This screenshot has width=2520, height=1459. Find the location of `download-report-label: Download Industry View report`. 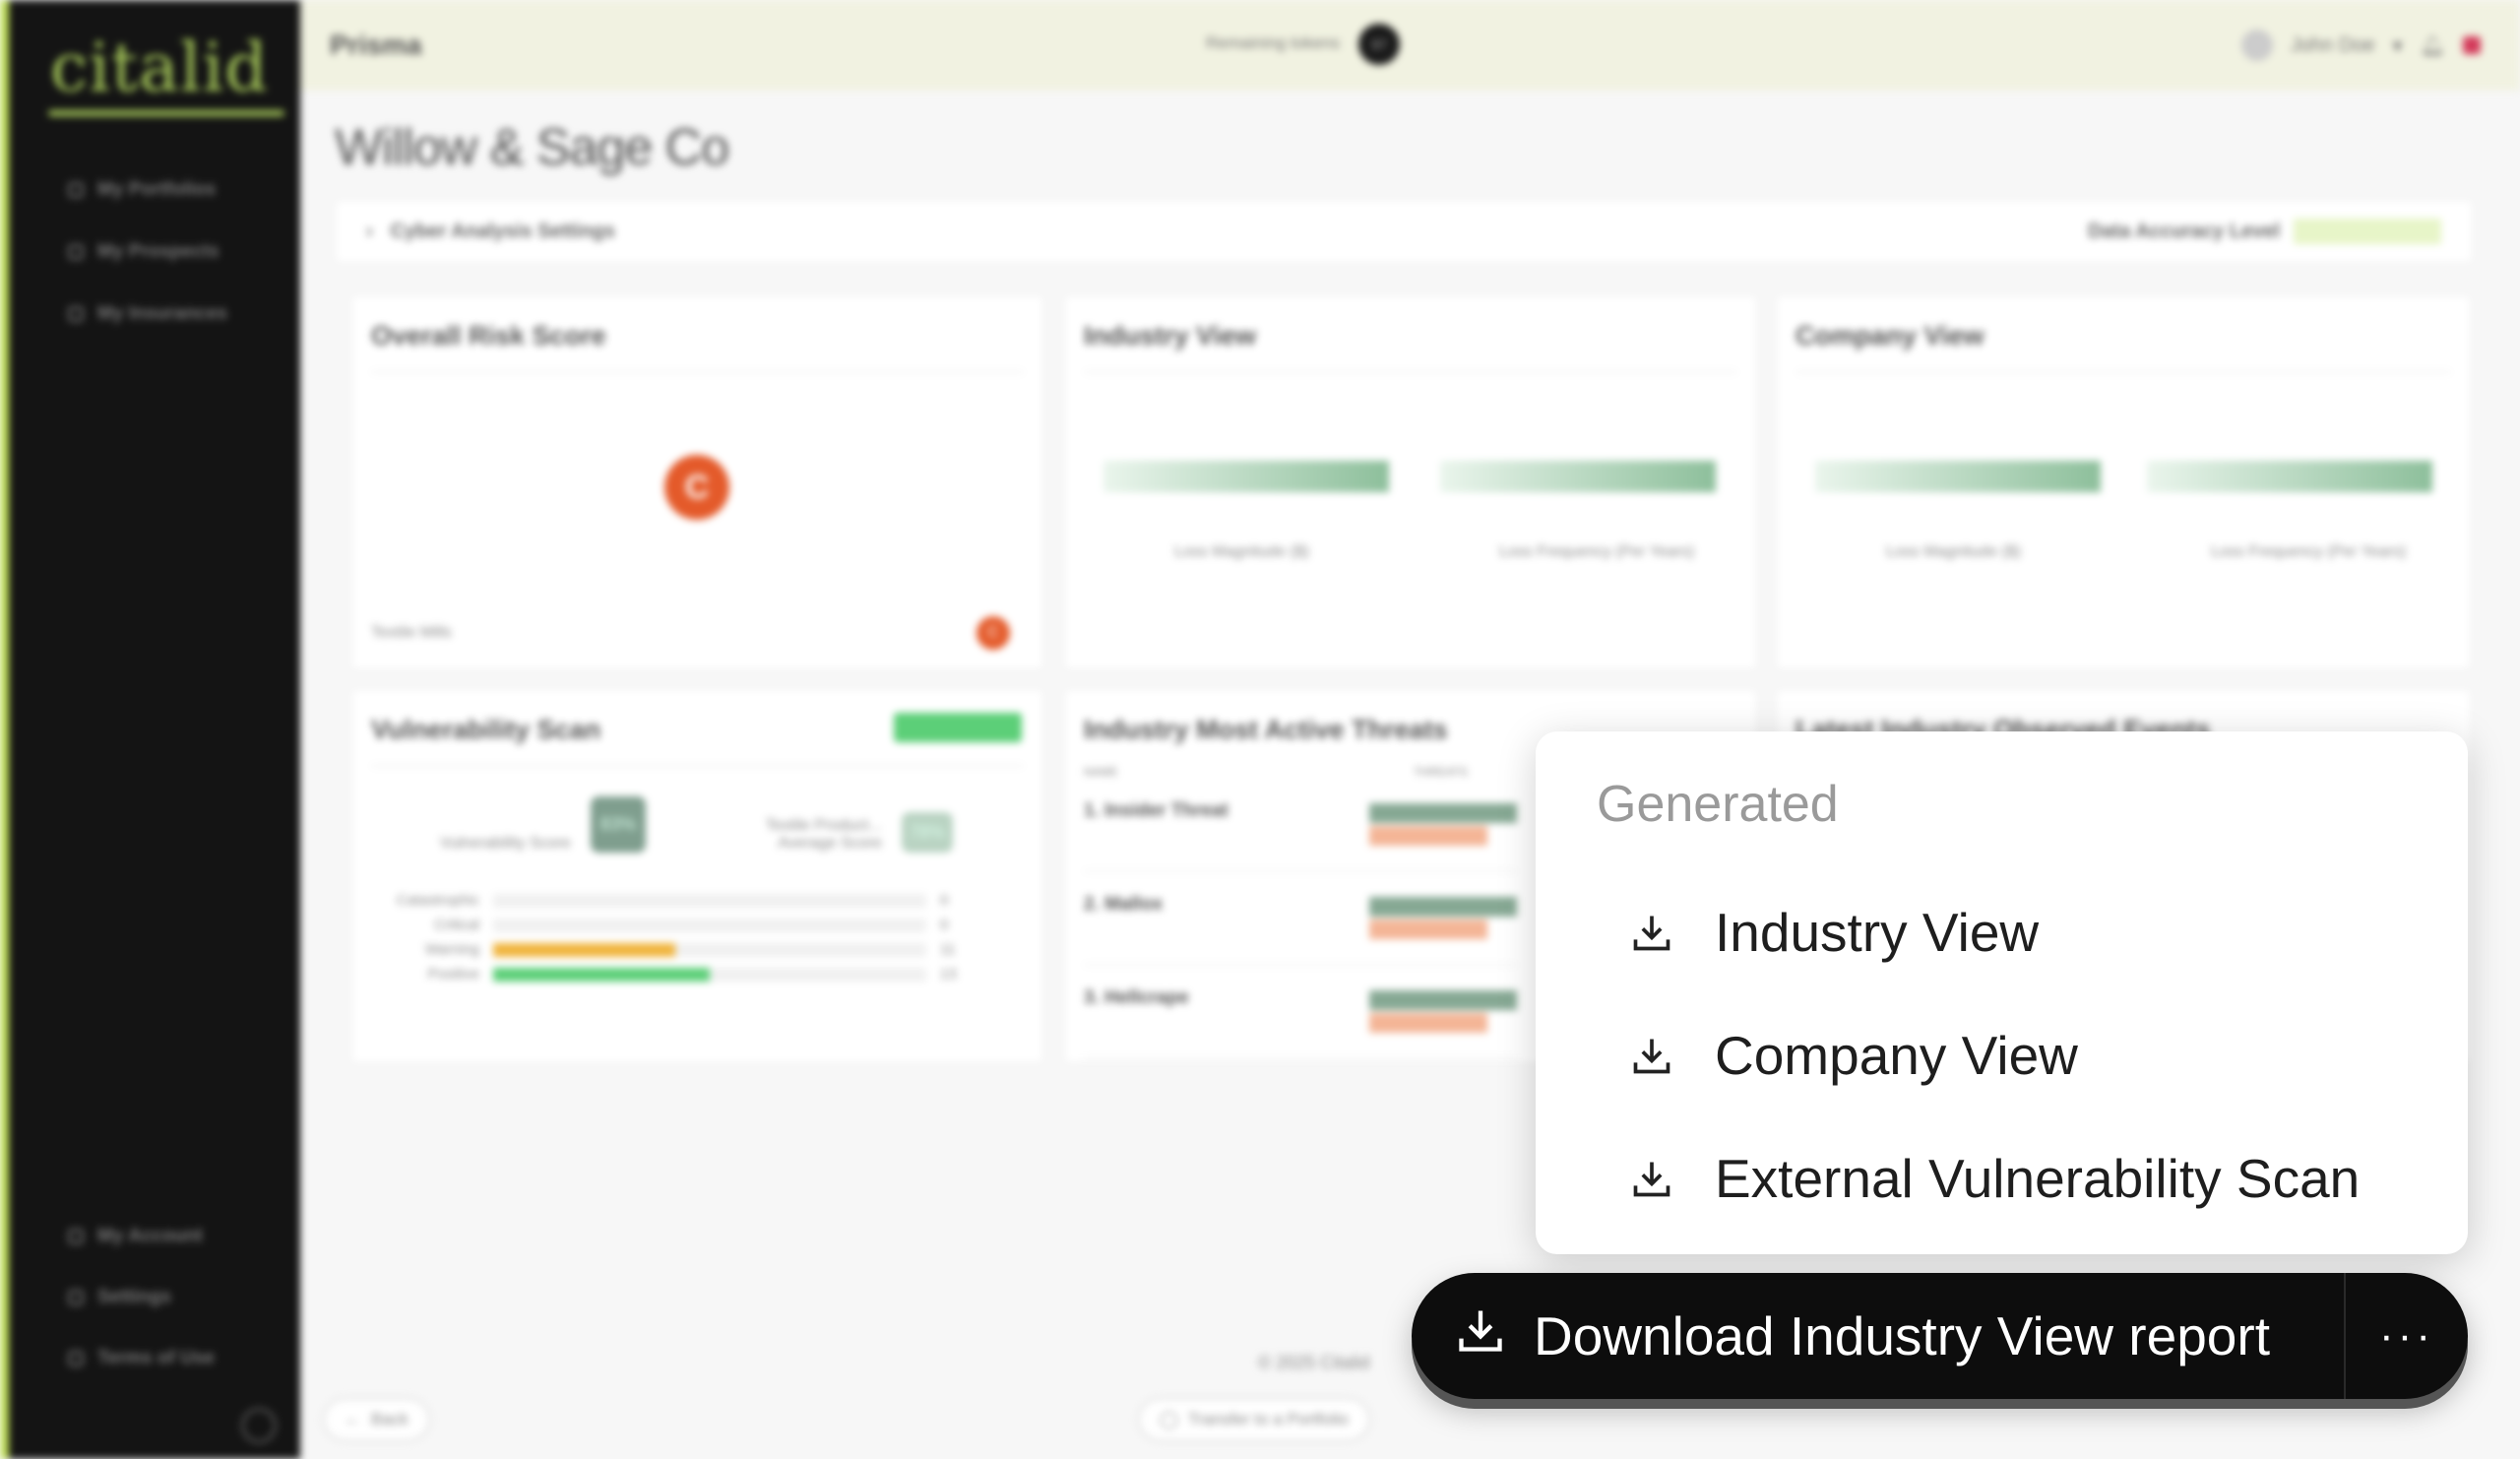

download-report-label: Download Industry View report is located at coordinates (1902, 1335).